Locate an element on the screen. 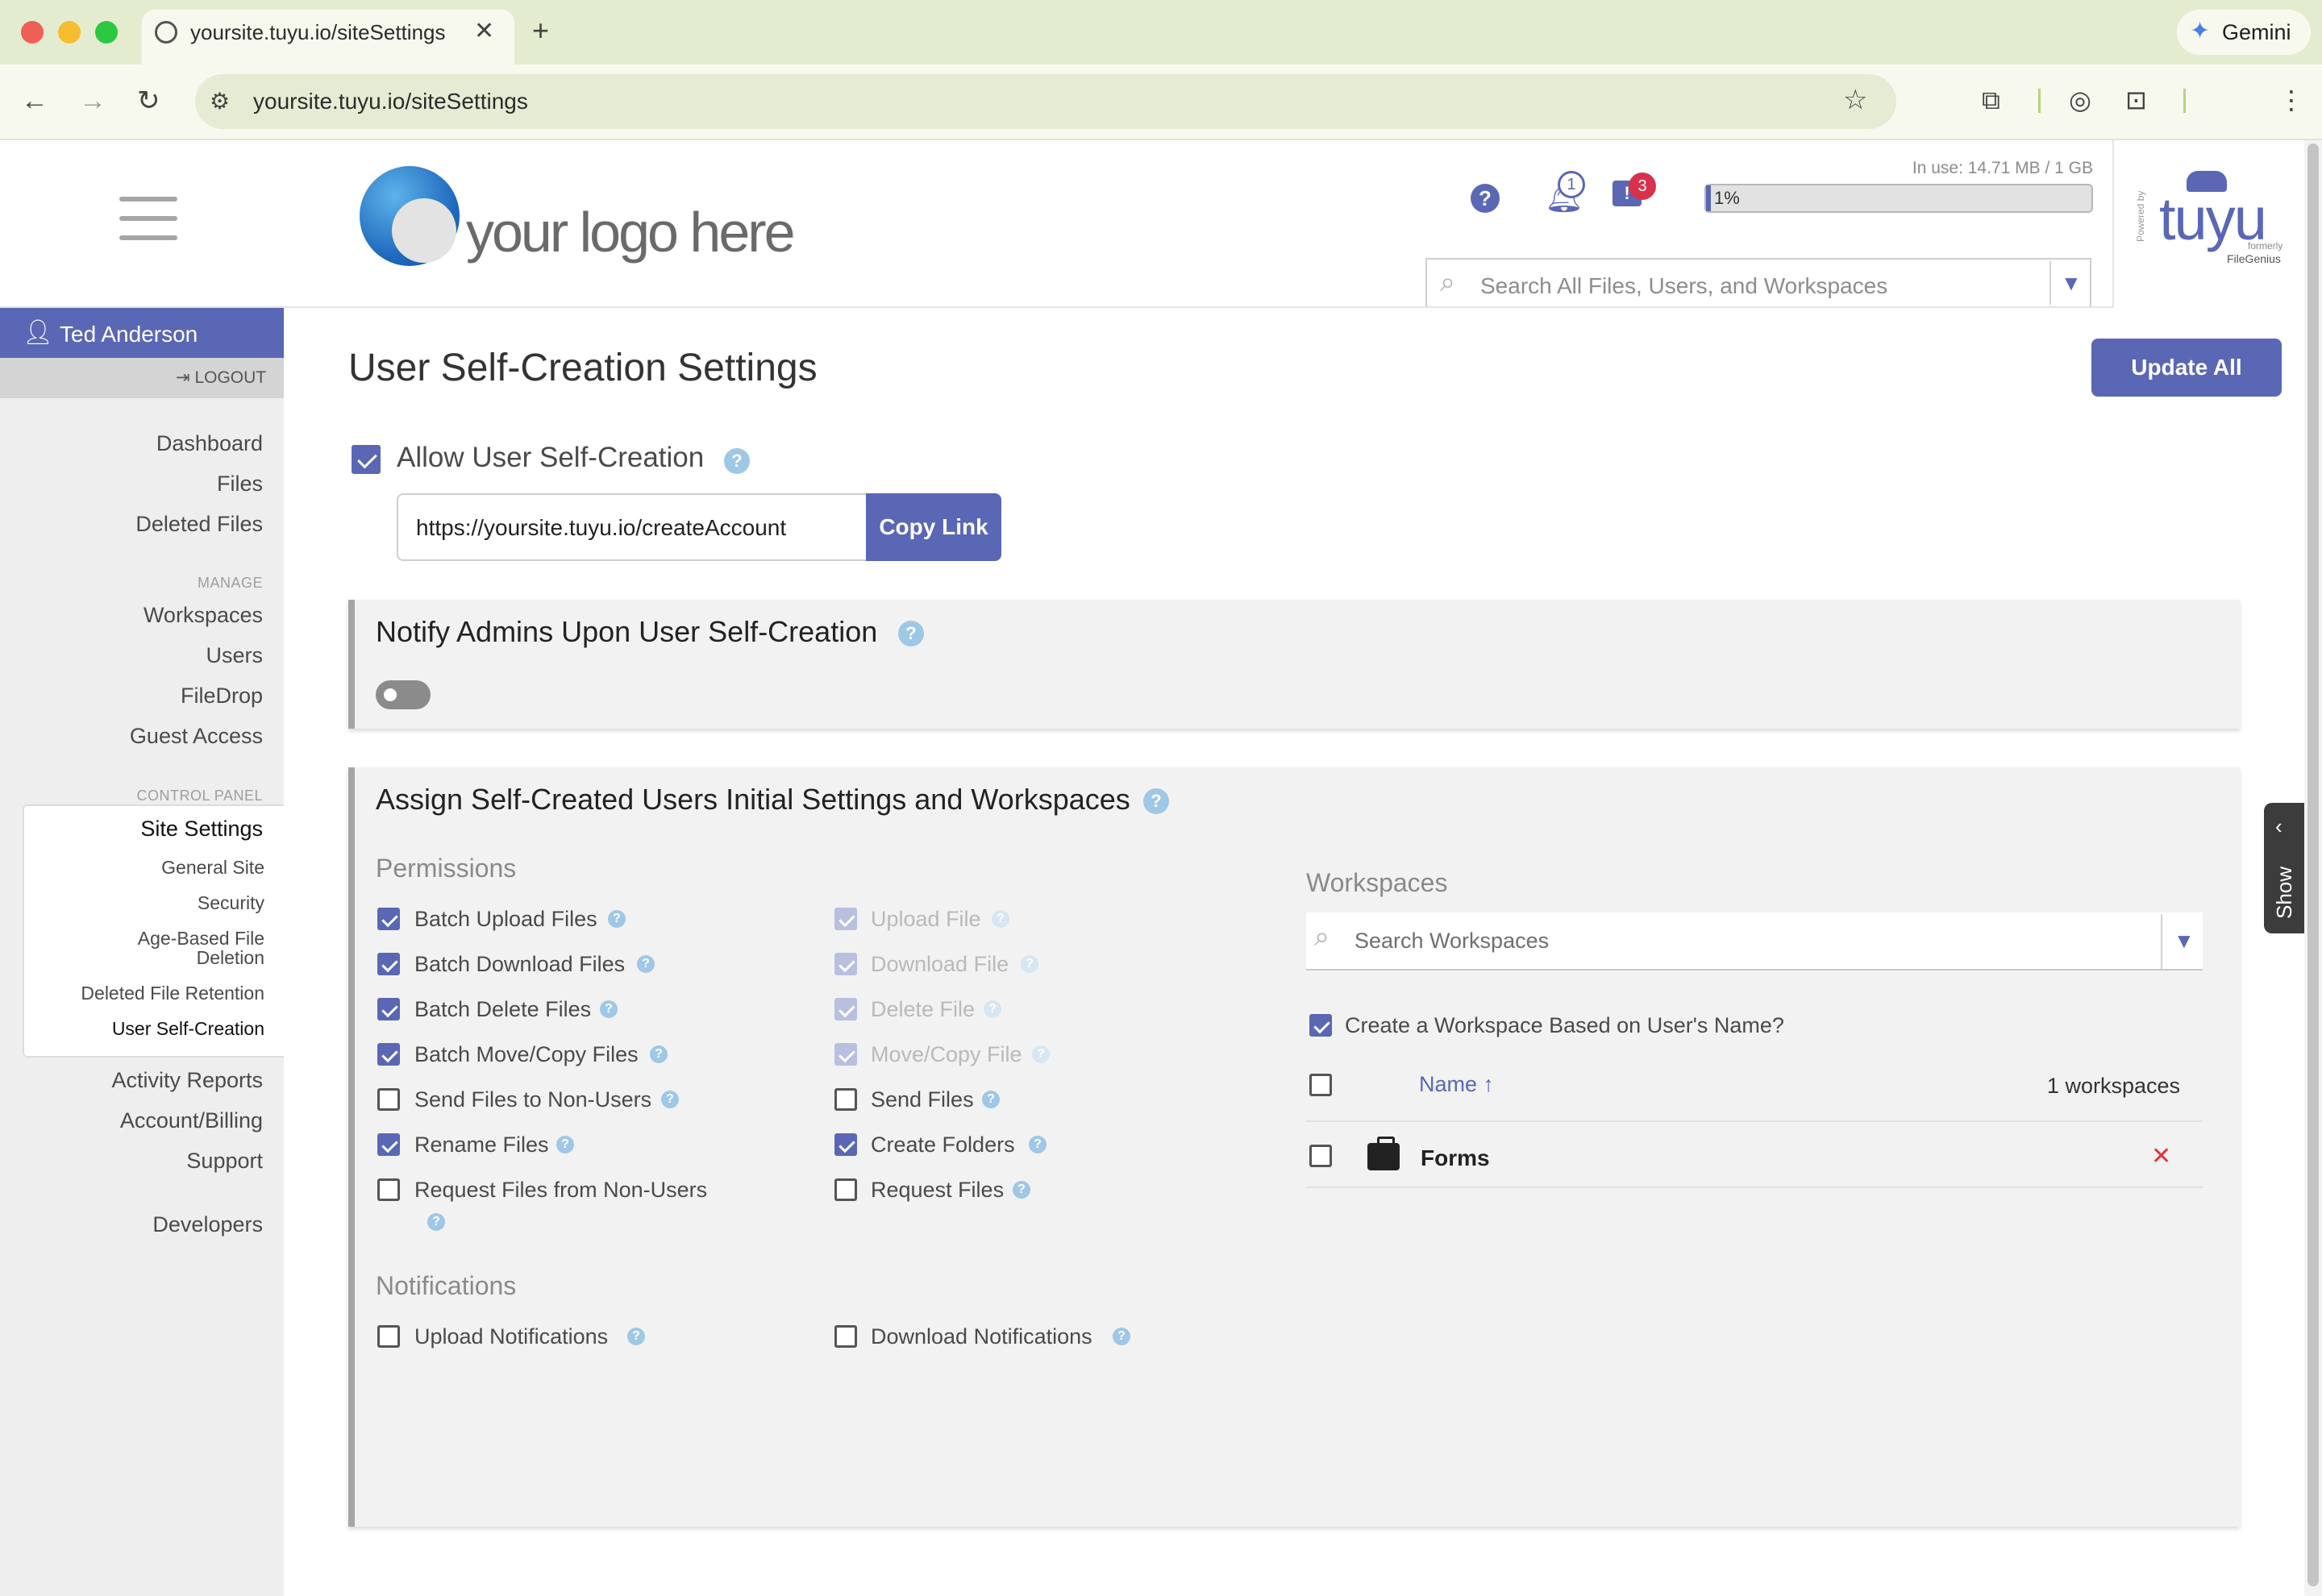  allow-self-creation-checkbox is located at coordinates (366, 459).